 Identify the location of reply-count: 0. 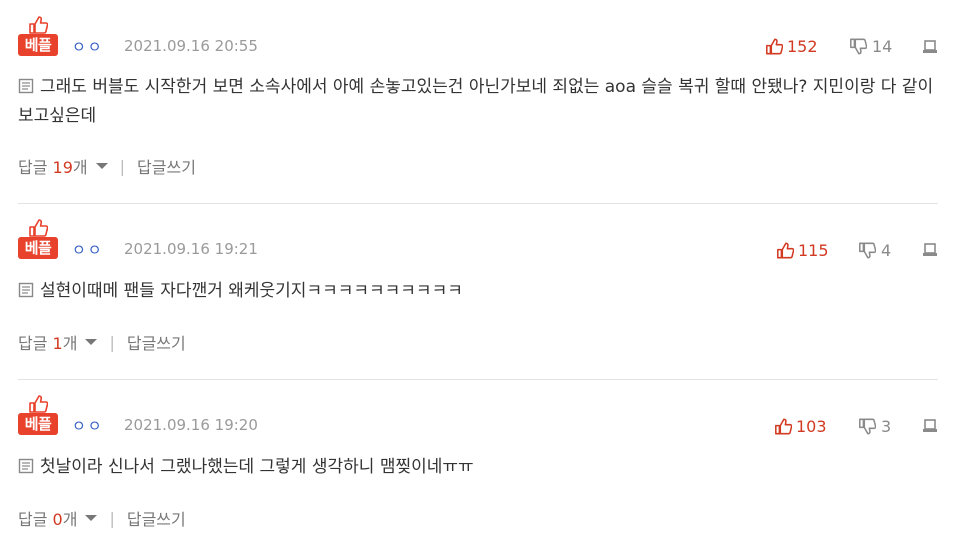
(57, 519).